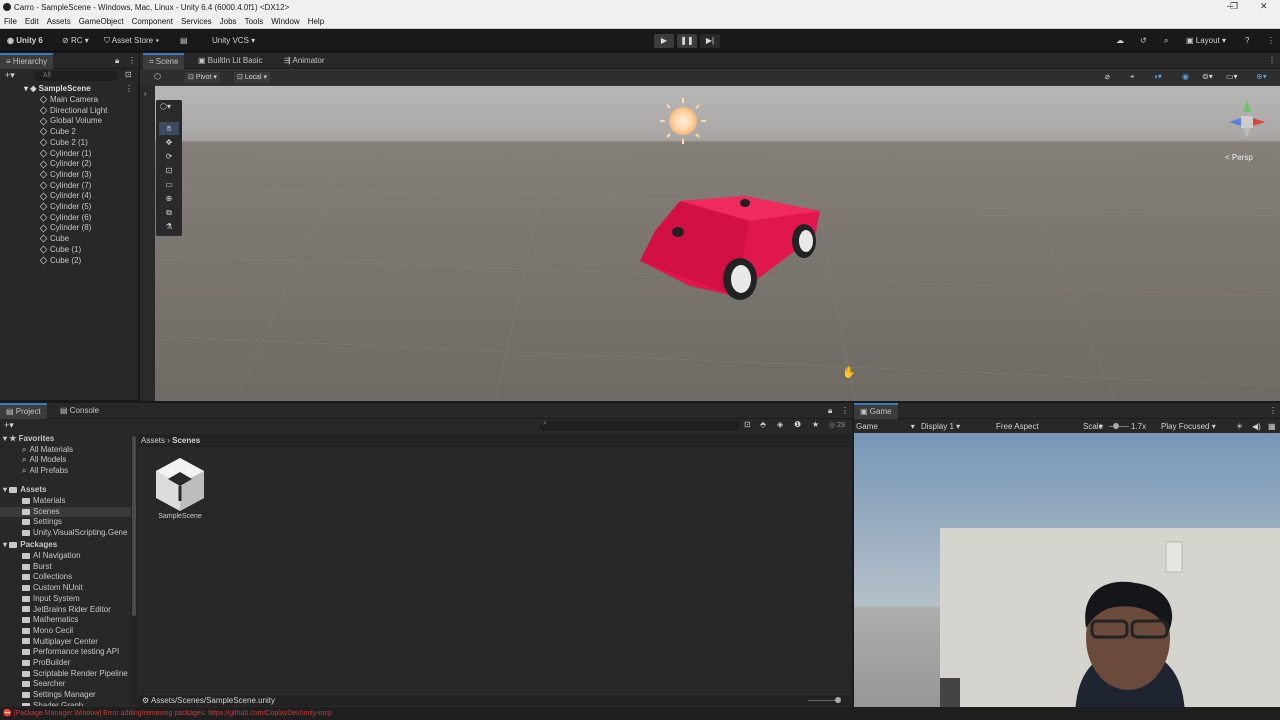  I want to click on play-button: ▶, so click(664, 41).